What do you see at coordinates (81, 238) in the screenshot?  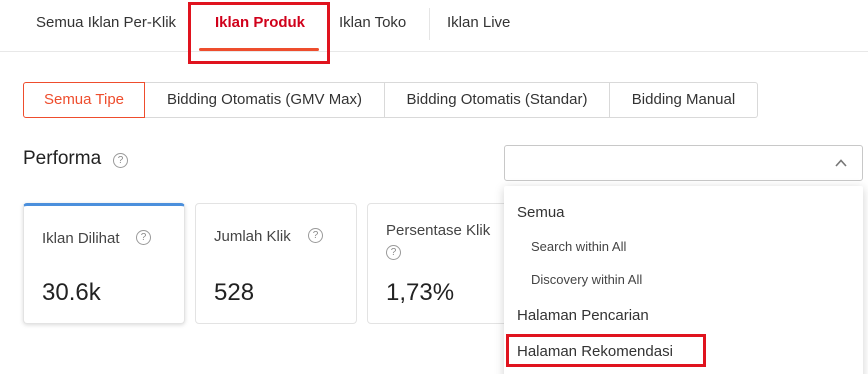 I see `metric-label: Iklan Dilihat` at bounding box center [81, 238].